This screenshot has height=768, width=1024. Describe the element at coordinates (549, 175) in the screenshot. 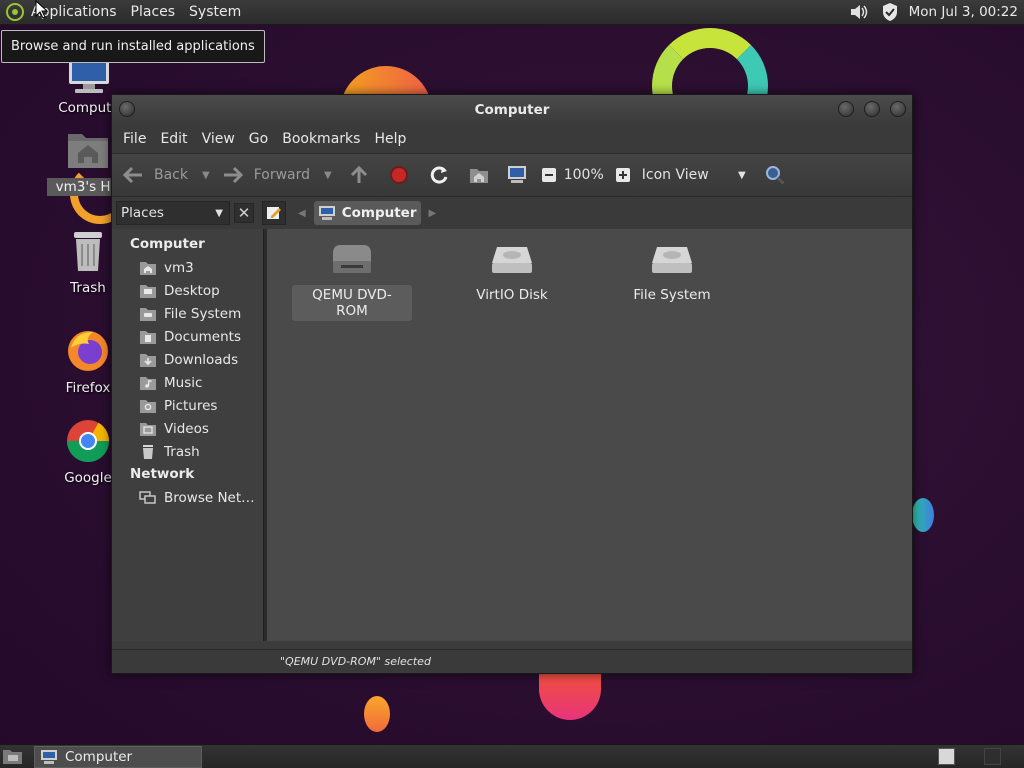

I see `zoom-out-icon` at that location.